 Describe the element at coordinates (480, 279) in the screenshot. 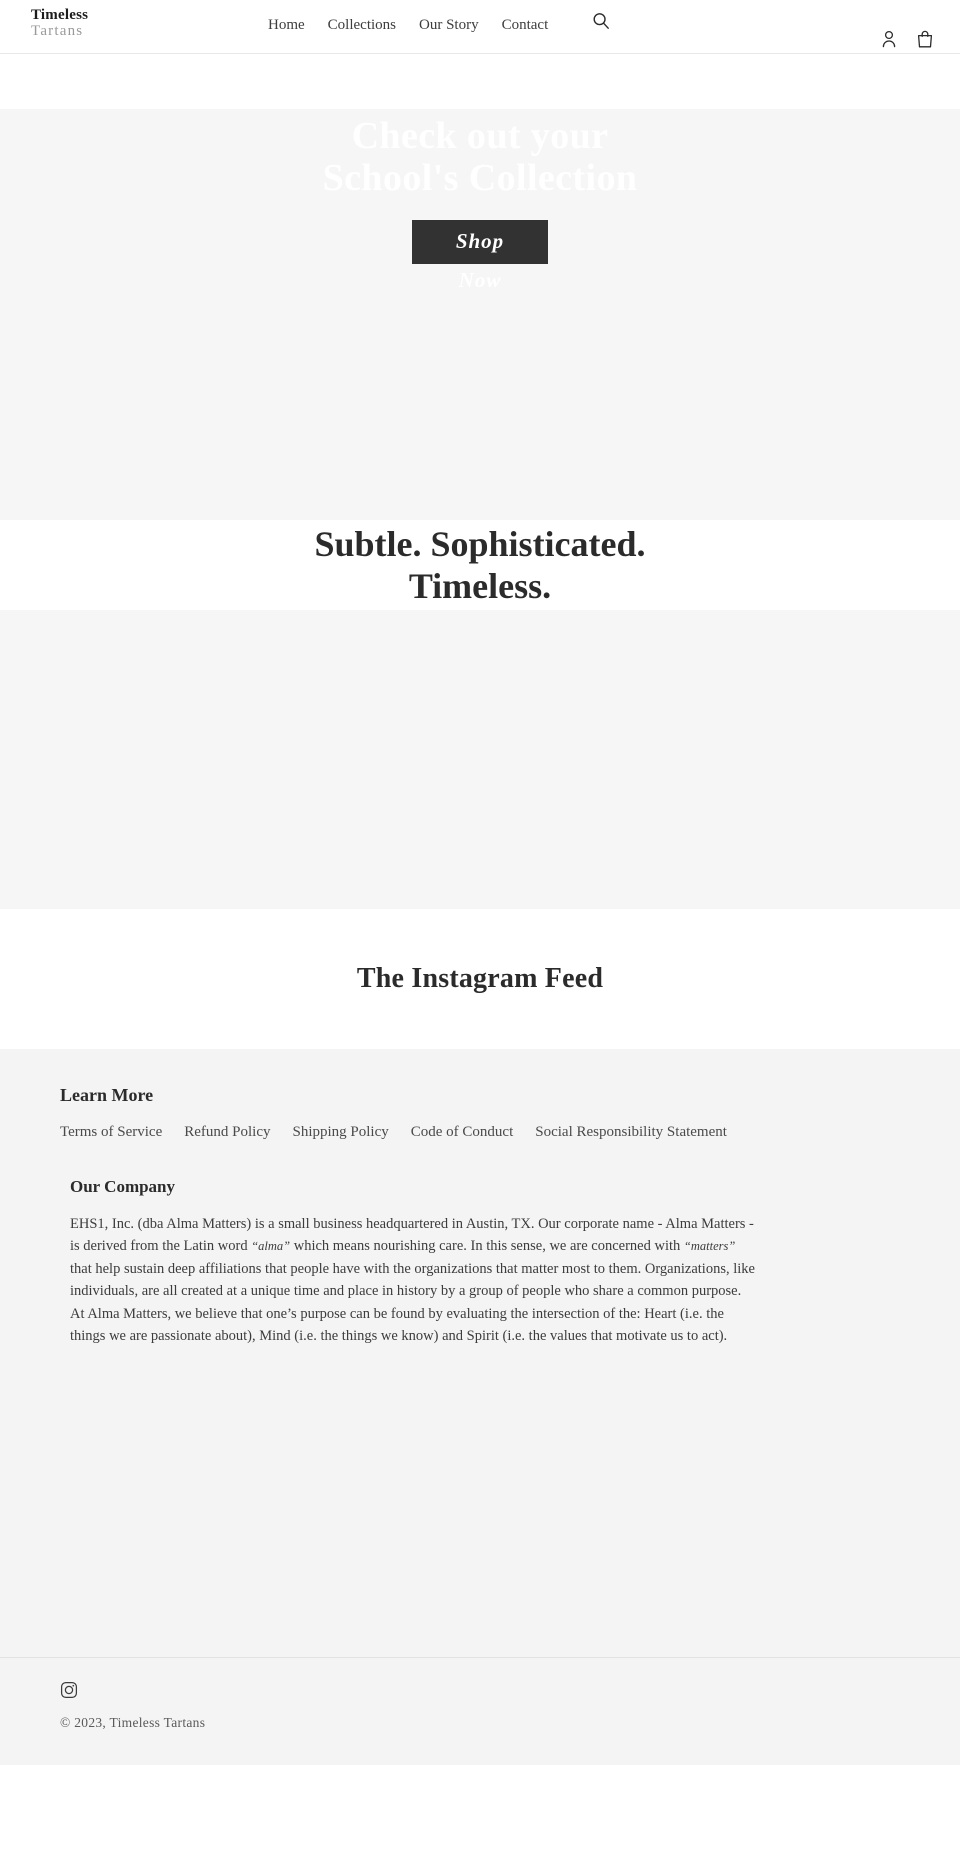

I see `hero-cta-subtext: Now` at that location.